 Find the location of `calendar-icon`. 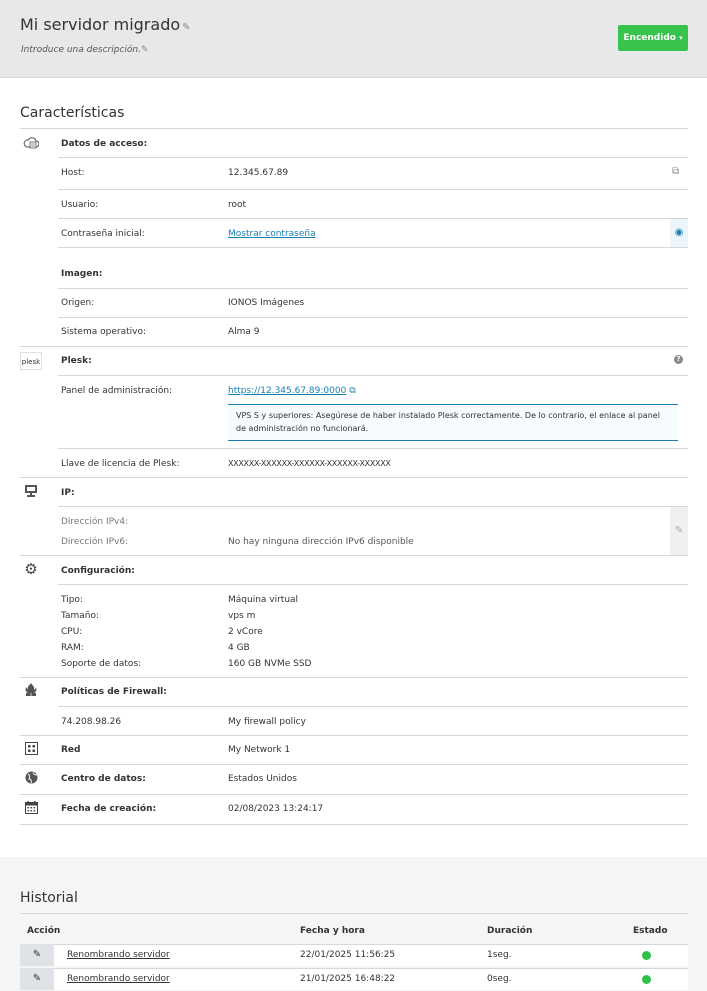

calendar-icon is located at coordinates (31, 809).